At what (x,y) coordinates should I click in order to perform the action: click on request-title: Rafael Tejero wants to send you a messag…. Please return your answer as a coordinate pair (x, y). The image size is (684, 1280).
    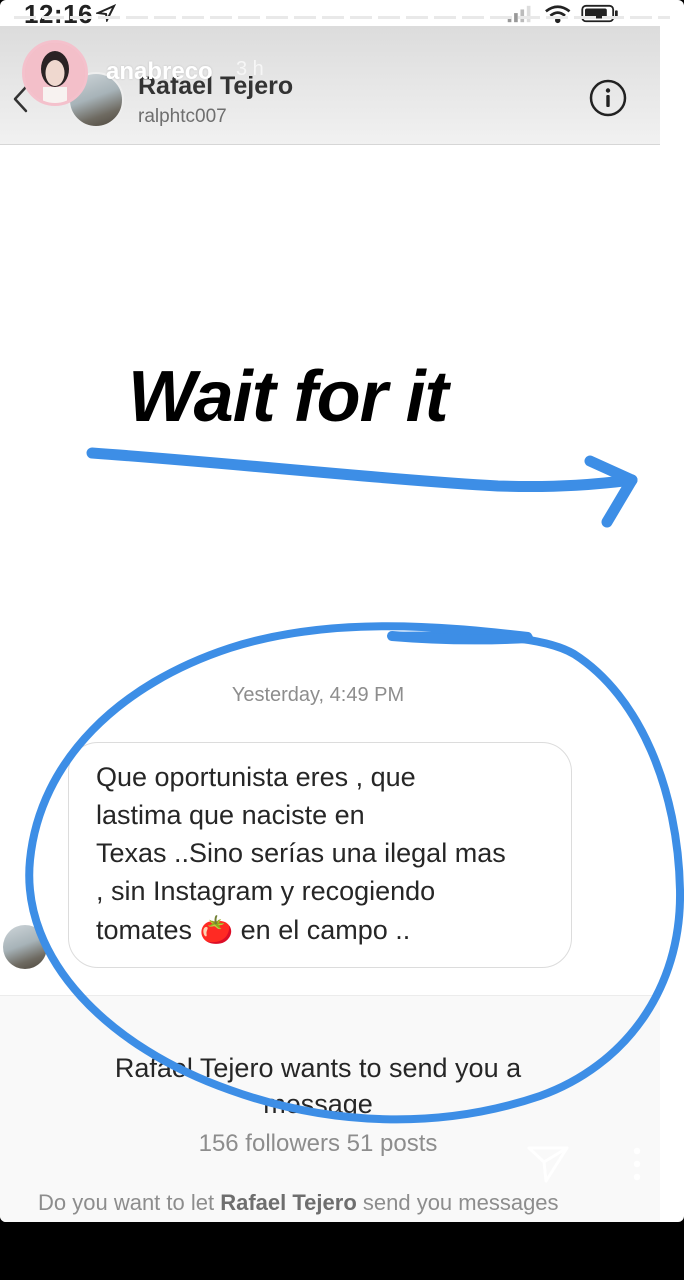
    Looking at the image, I should click on (318, 1086).